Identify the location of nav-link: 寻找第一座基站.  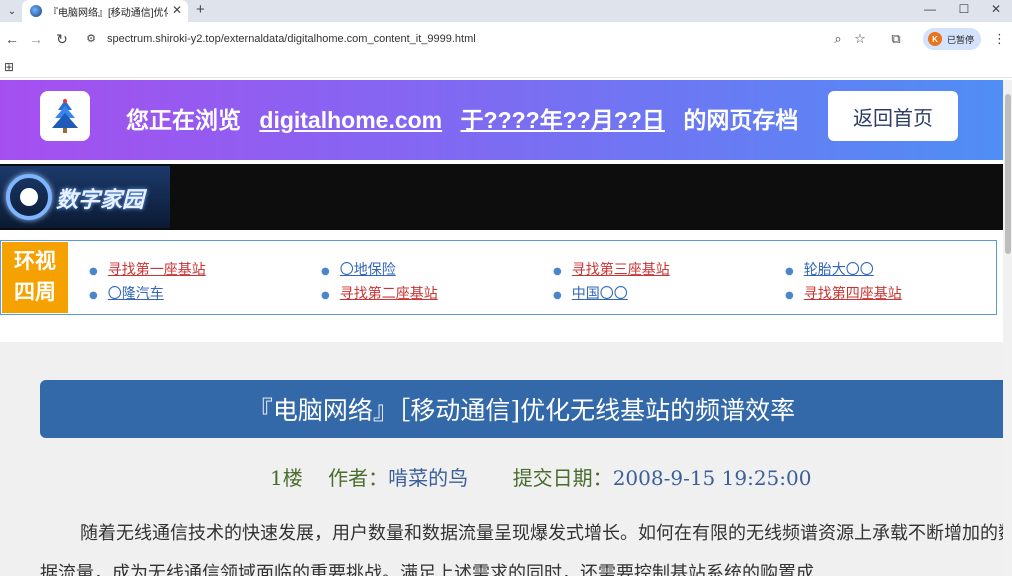
(157, 270).